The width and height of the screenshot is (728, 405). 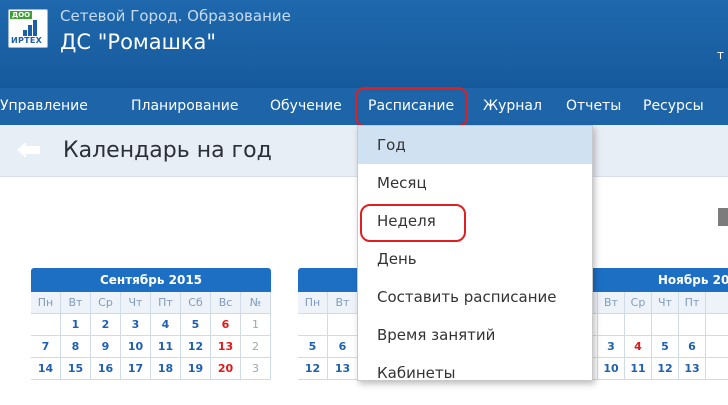 I want to click on week-number: 2, so click(x=256, y=347).